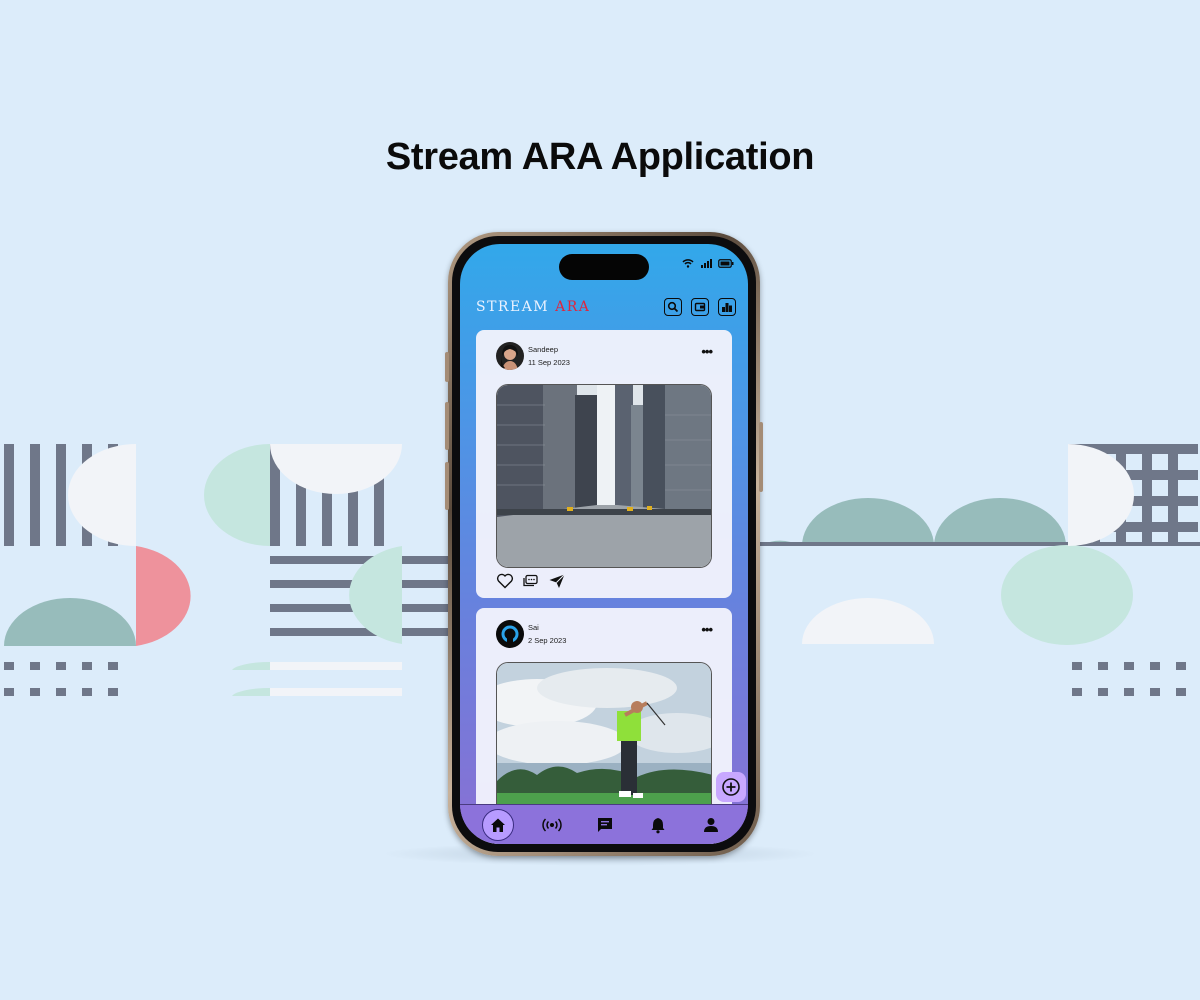 The image size is (1200, 1000). Describe the element at coordinates (505, 581) in the screenshot. I see `heart-icon` at that location.